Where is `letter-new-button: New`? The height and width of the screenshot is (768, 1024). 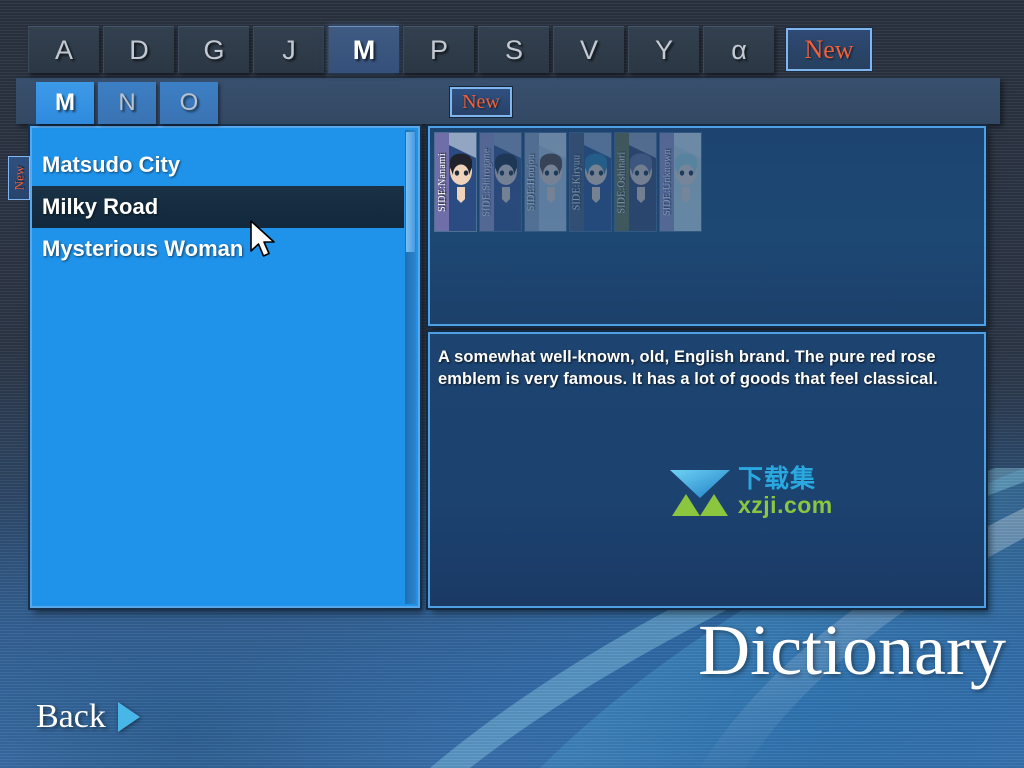
letter-new-button: New is located at coordinates (829, 49).